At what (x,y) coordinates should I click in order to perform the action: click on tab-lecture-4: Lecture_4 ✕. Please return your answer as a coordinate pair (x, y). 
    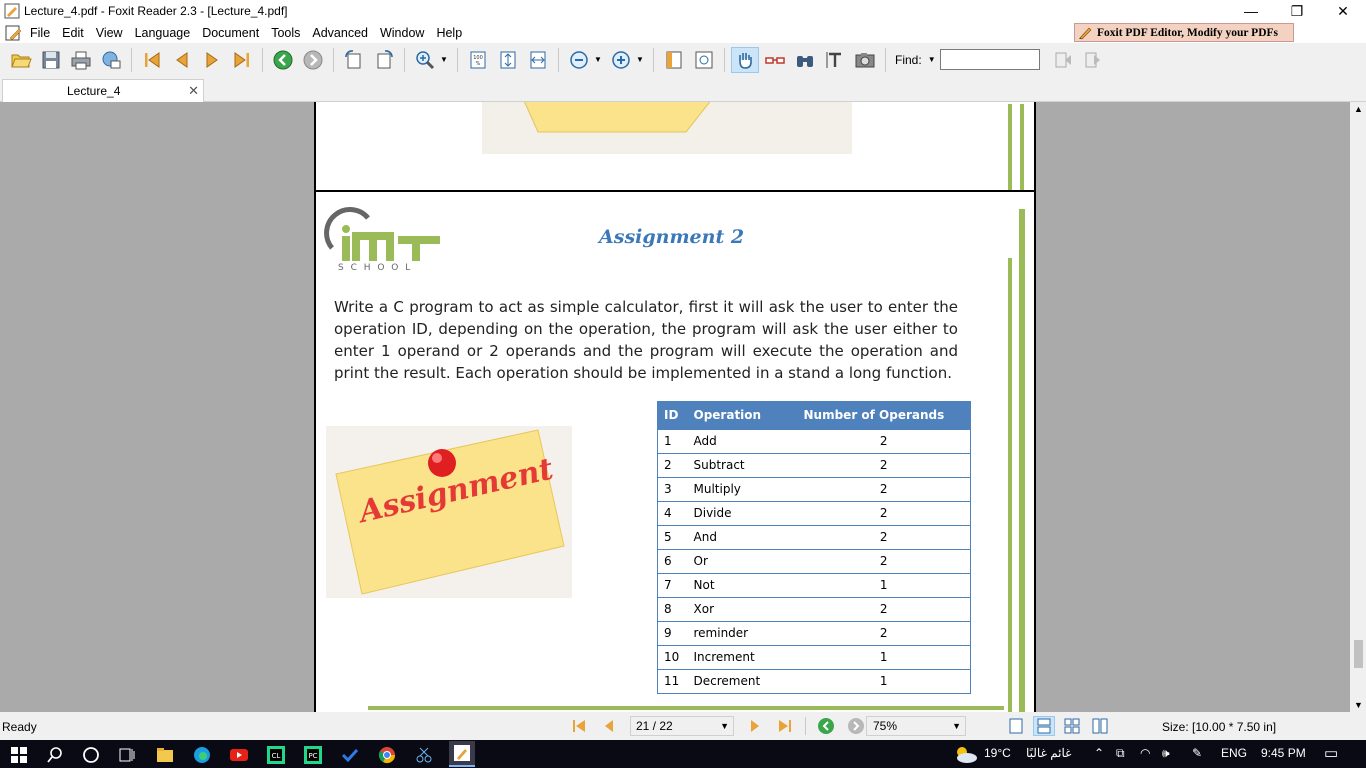
    Looking at the image, I should click on (103, 90).